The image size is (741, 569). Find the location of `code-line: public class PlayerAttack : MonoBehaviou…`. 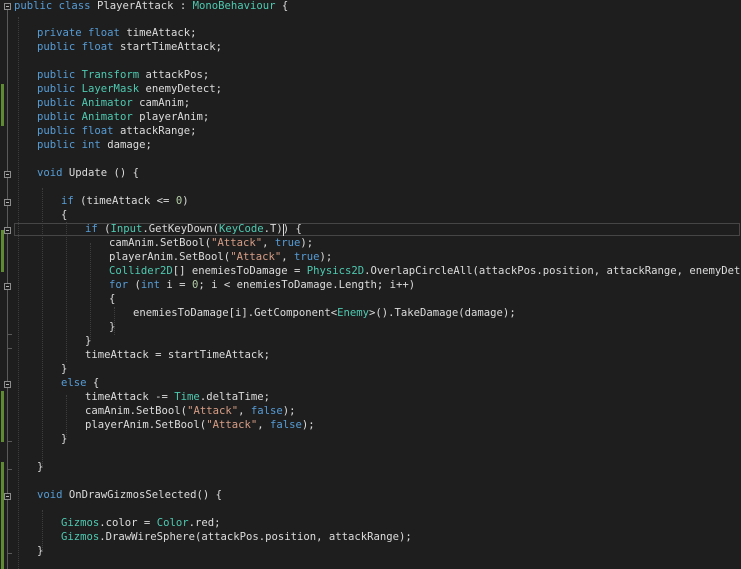

code-line: public class PlayerAttack : MonoBehaviou… is located at coordinates (151, 6).